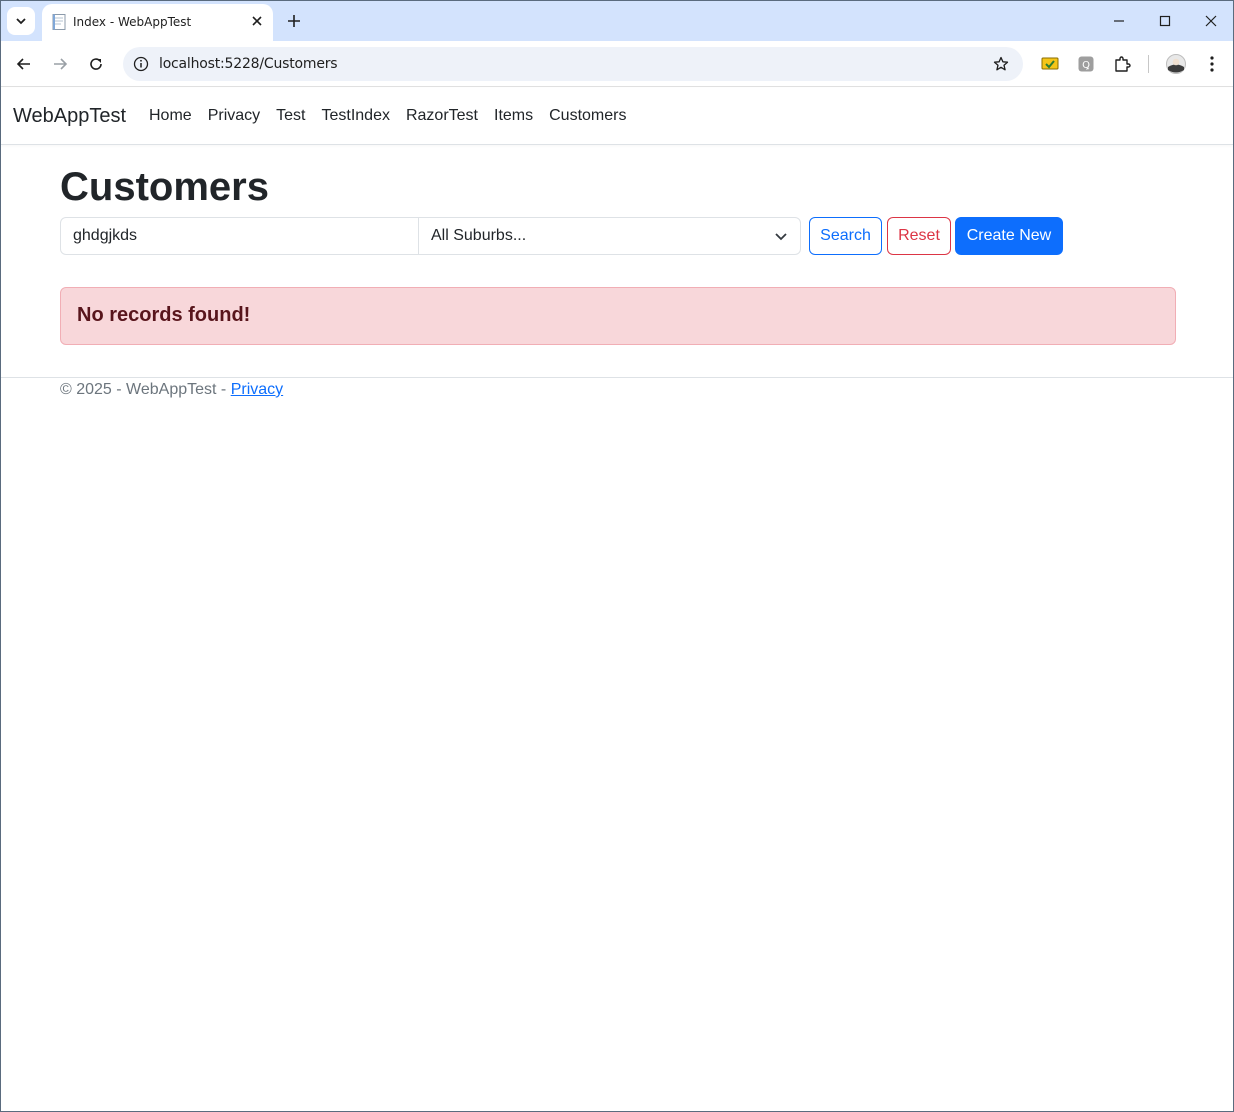 The width and height of the screenshot is (1234, 1112). I want to click on more-vert-icon, so click(1212, 64).